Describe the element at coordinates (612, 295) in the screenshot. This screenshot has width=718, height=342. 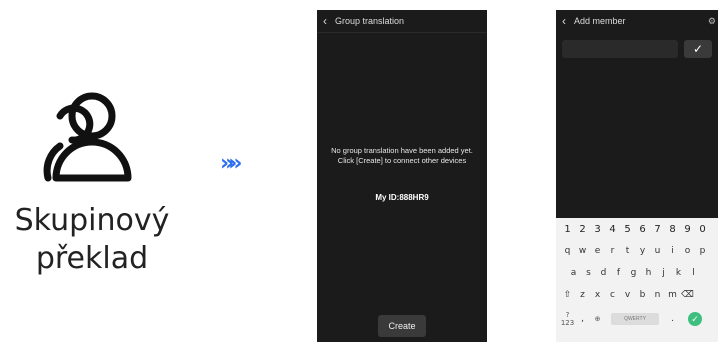
I see `key: c` at that location.